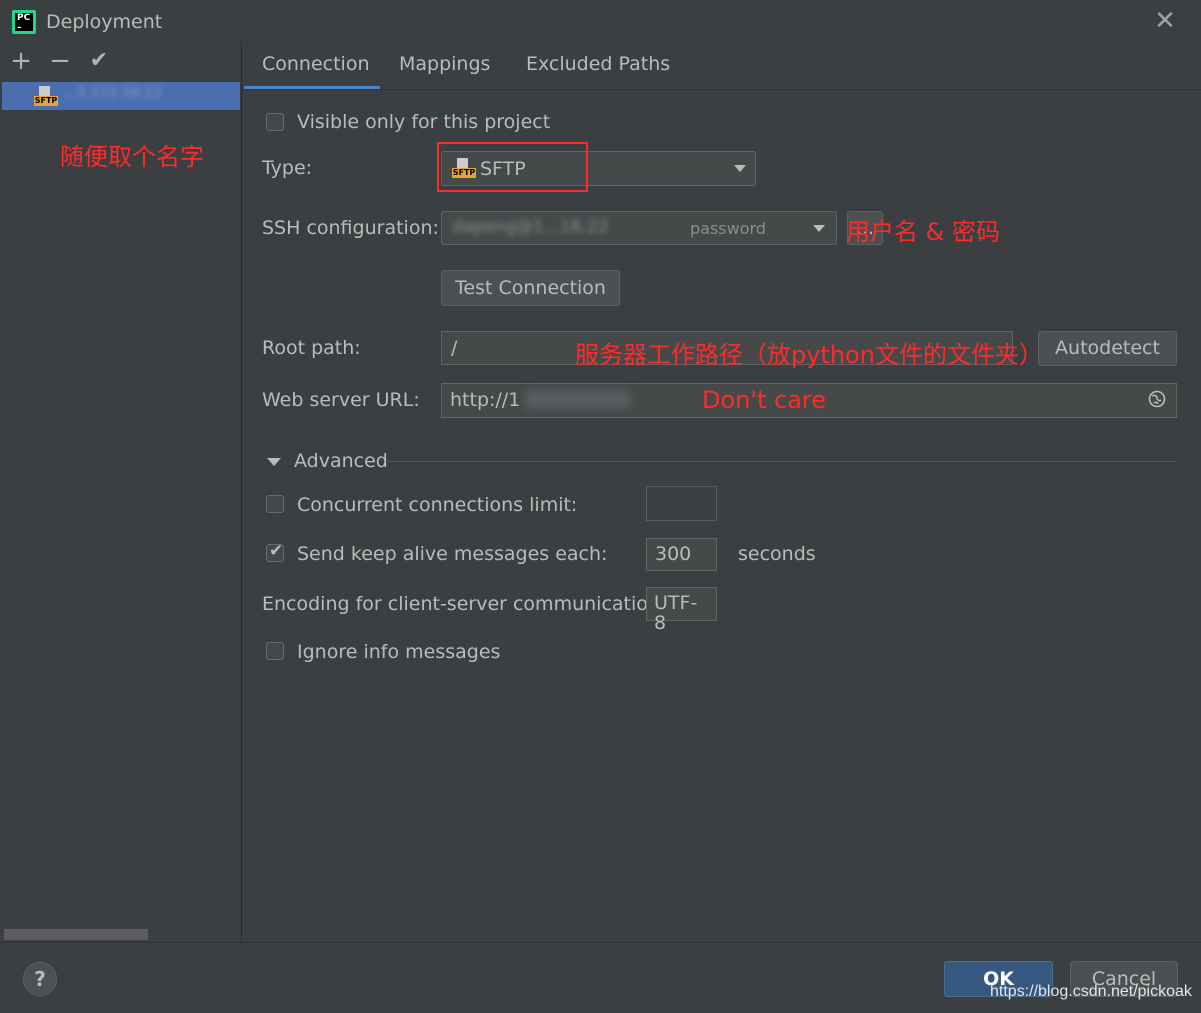 Image resolution: width=1201 pixels, height=1013 pixels. What do you see at coordinates (600, 21) in the screenshot?
I see `title-bar: PC – Deployment ✕` at bounding box center [600, 21].